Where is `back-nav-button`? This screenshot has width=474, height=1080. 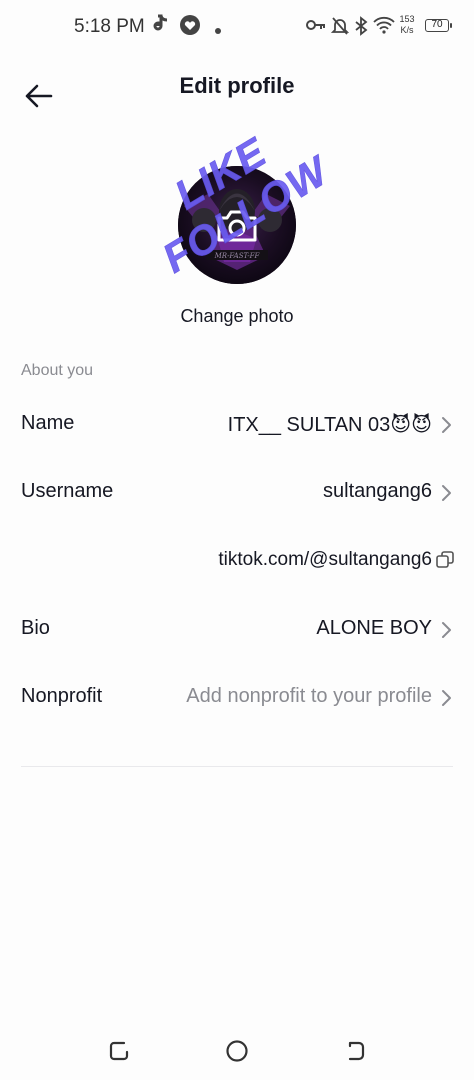 back-nav-button is located at coordinates (355, 1051).